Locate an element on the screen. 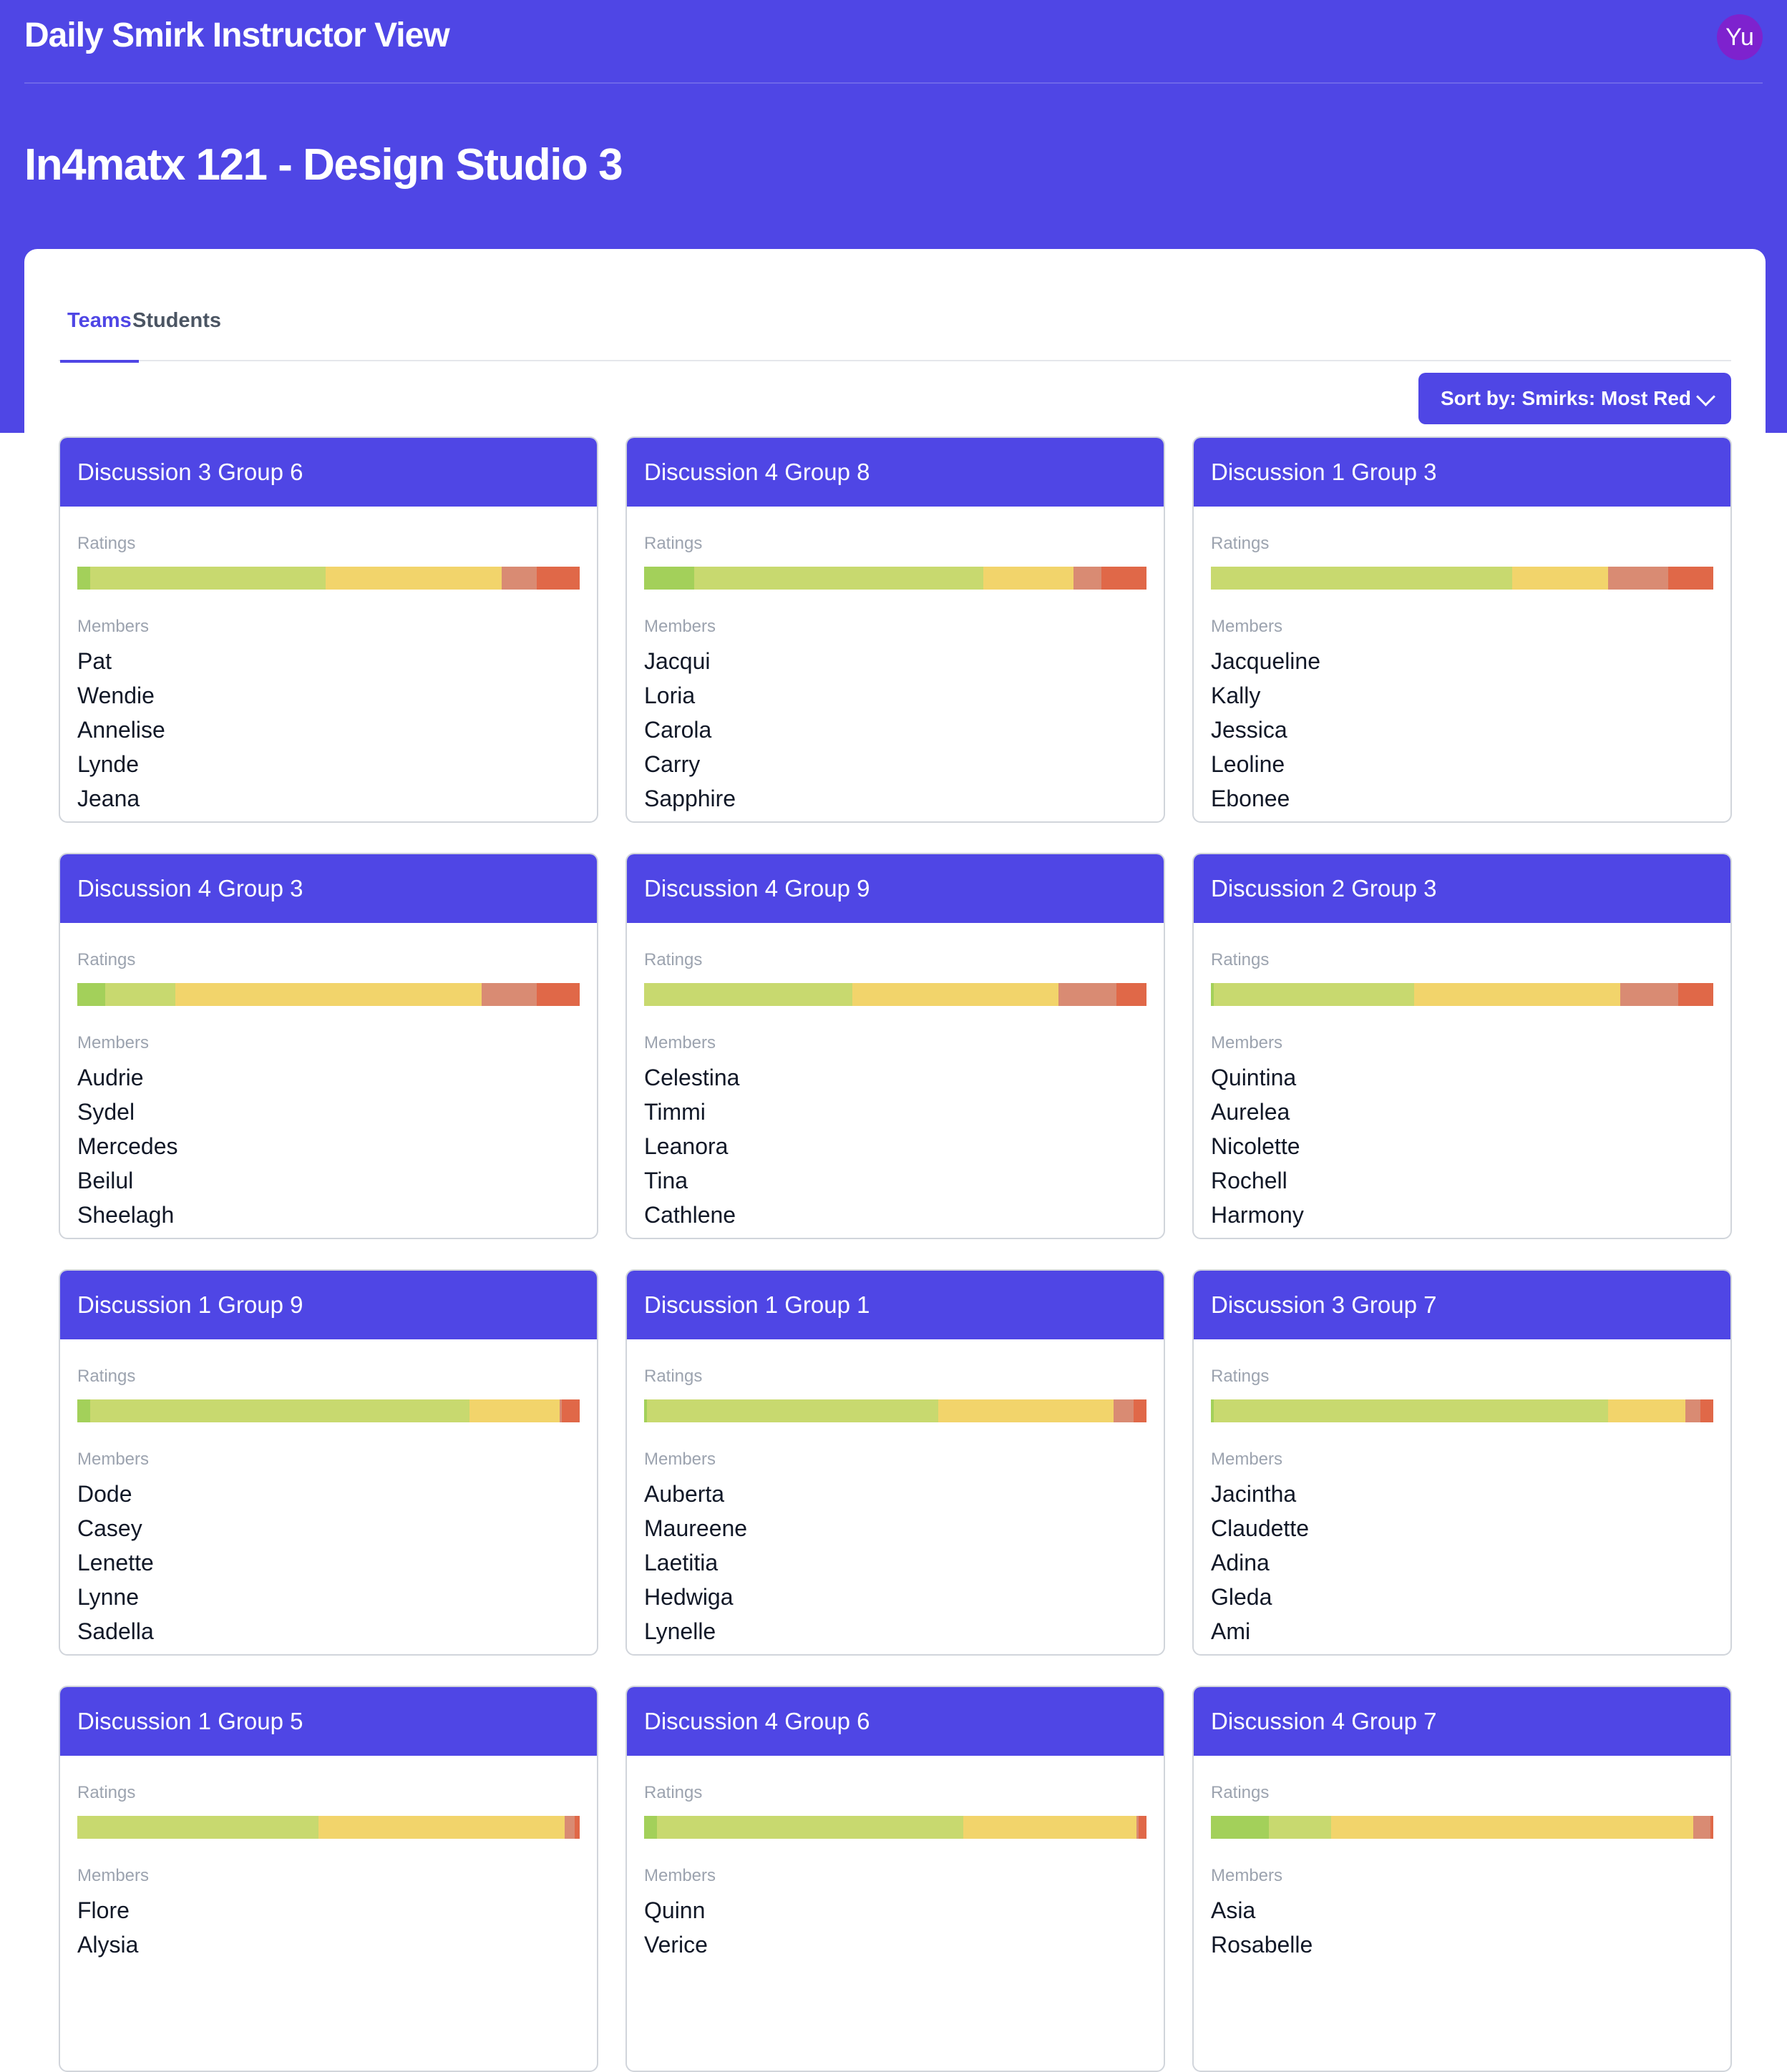 The height and width of the screenshot is (2072, 1787). member-name: Ebonee is located at coordinates (1250, 799).